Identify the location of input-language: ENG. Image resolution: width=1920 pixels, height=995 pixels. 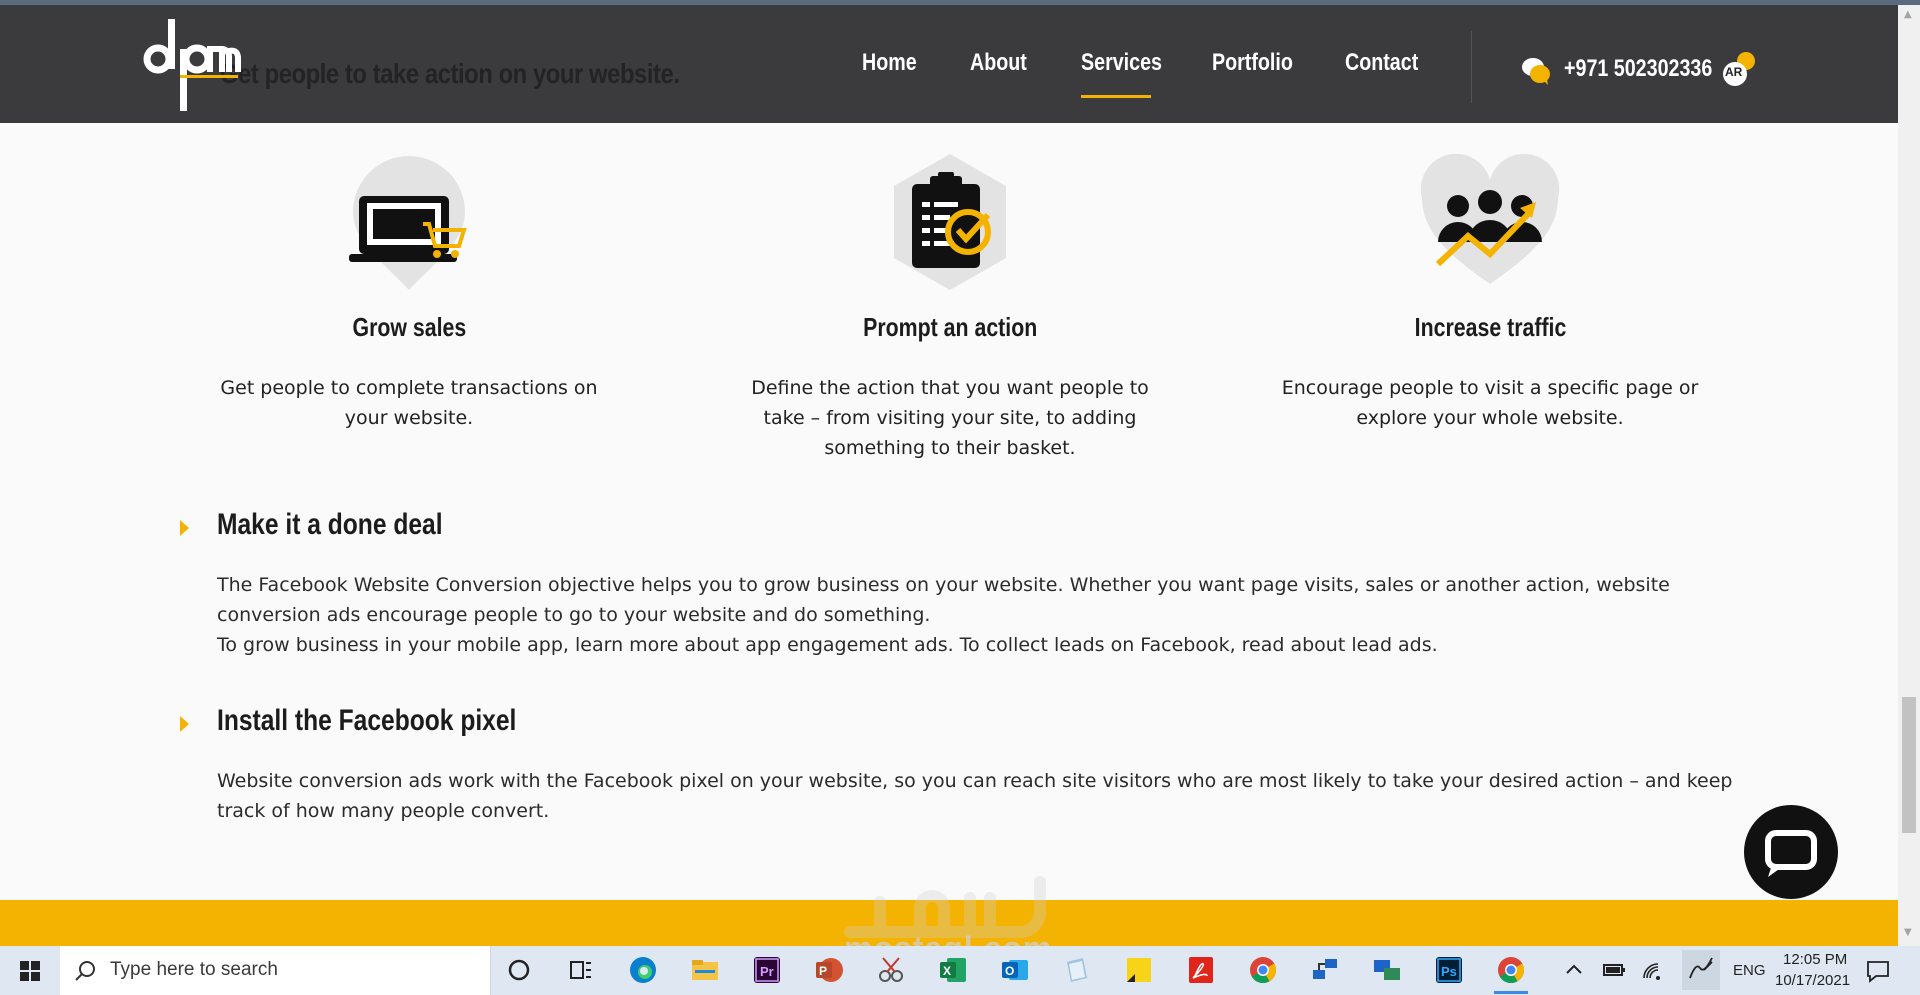
(1749, 970).